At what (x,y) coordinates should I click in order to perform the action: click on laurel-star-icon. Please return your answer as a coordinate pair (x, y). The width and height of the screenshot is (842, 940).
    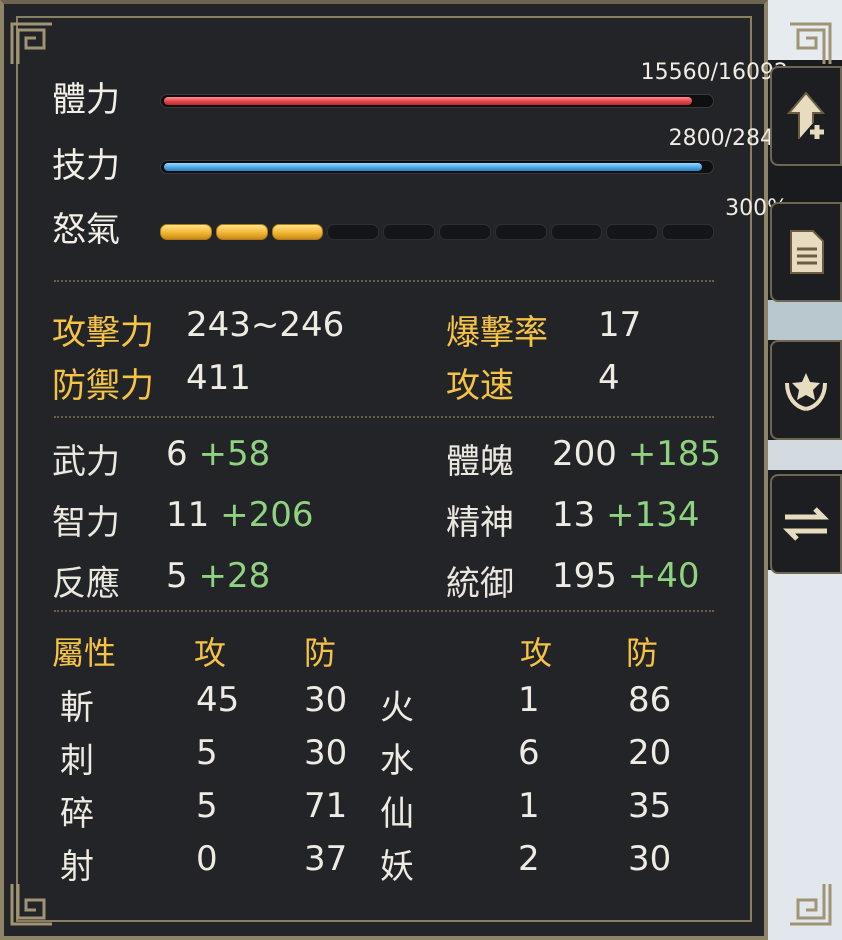
    Looking at the image, I should click on (806, 392).